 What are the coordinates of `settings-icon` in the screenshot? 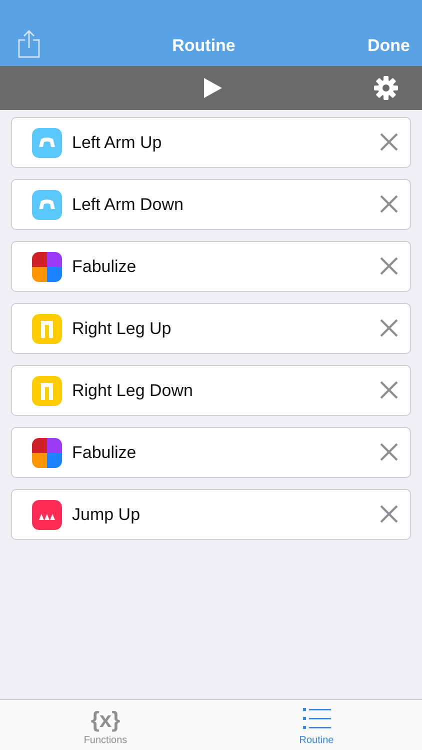 It's located at (386, 88).